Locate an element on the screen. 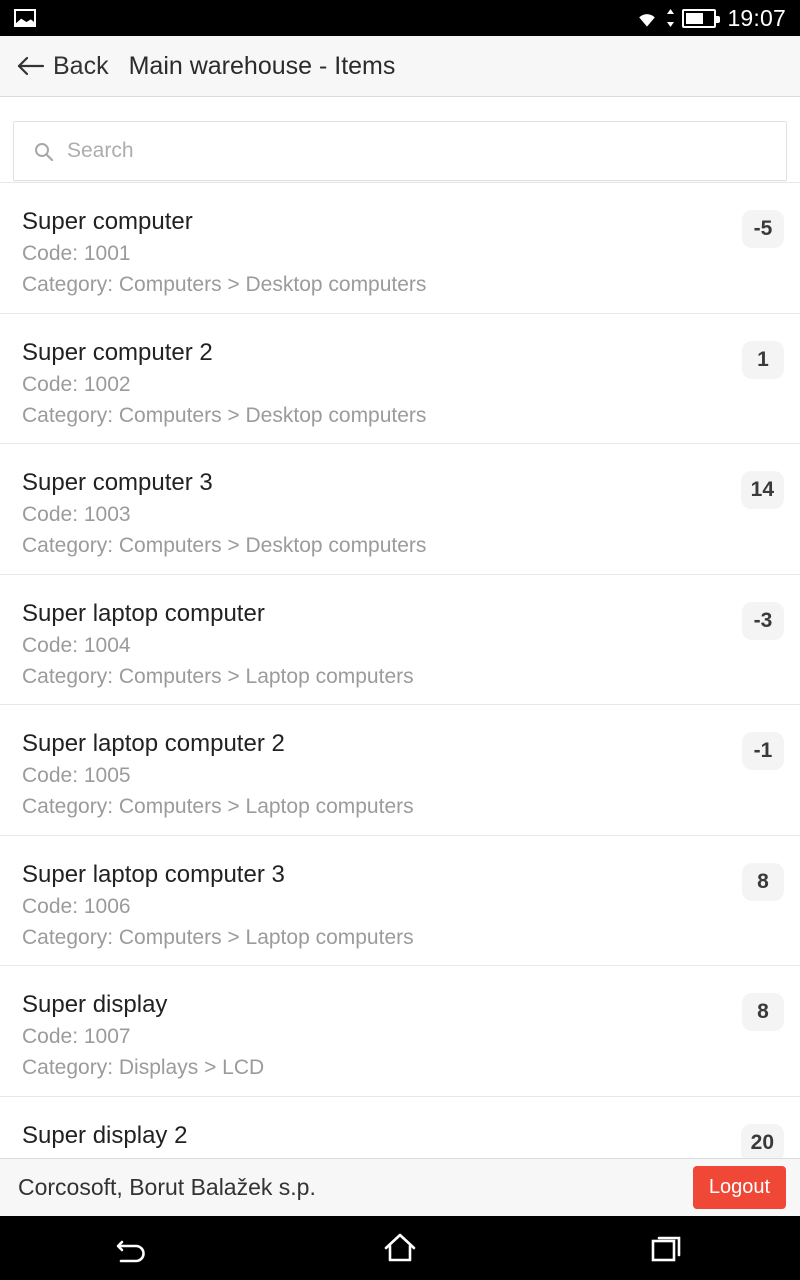 The width and height of the screenshot is (800, 1280). item-title: Super laptop computer 3 is located at coordinates (153, 874).